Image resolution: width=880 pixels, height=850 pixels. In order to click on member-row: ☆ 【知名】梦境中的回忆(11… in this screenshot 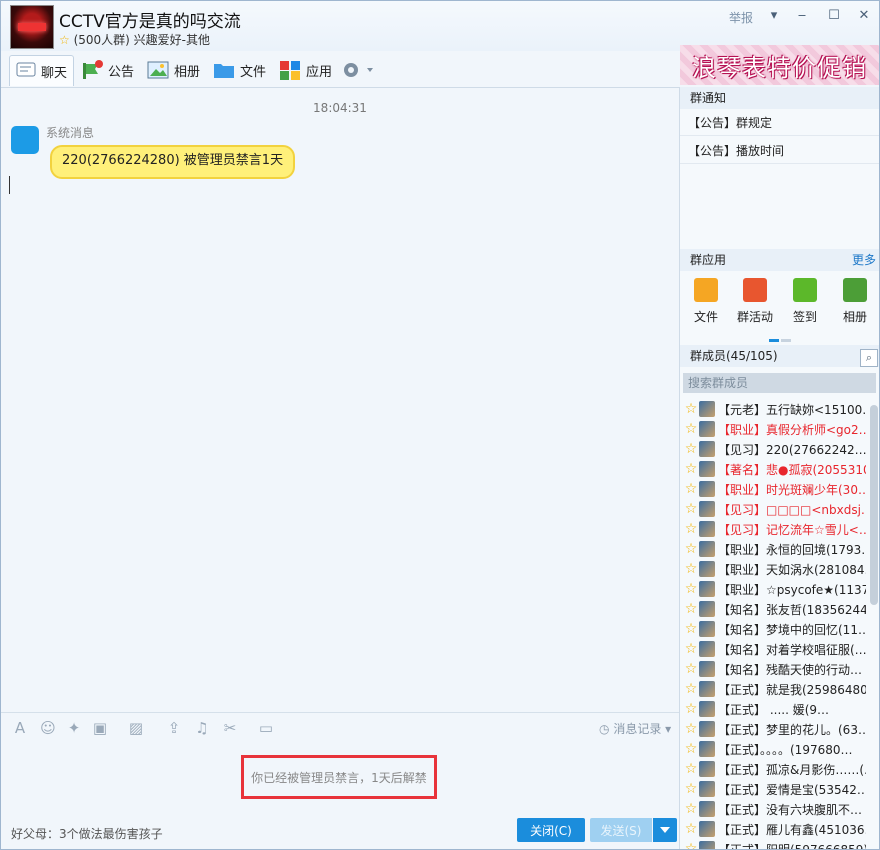, I will do `click(773, 629)`.